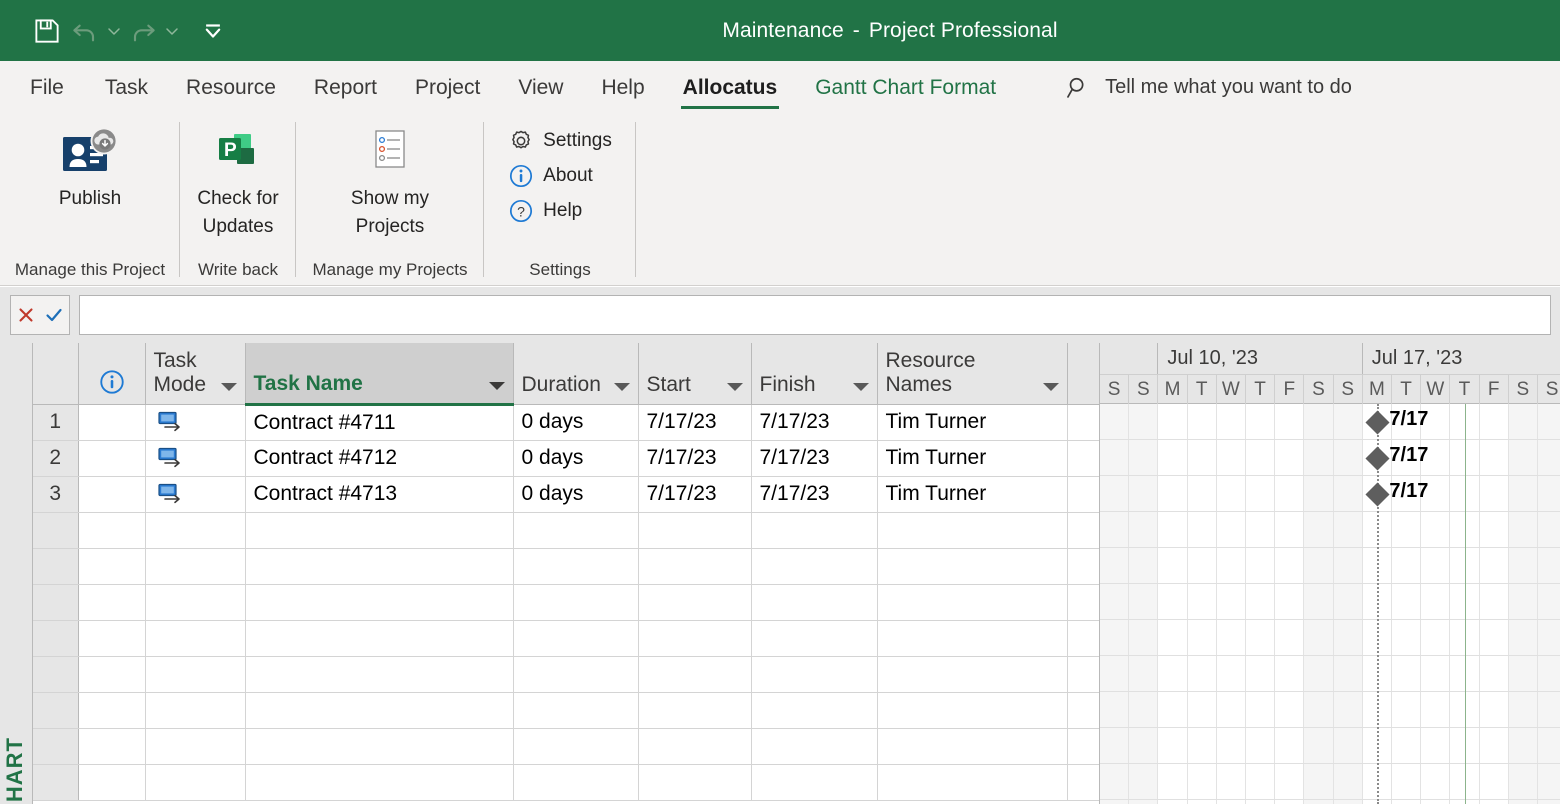 The height and width of the screenshot is (804, 1560). Describe the element at coordinates (972, 374) in the screenshot. I see `column-header-resource-names: Resource Names` at that location.